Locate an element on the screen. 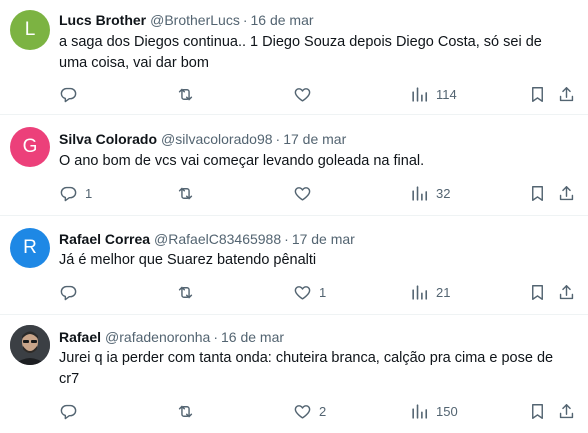 This screenshot has width=588, height=433. user-handle: @BrotherLucs is located at coordinates (195, 20).